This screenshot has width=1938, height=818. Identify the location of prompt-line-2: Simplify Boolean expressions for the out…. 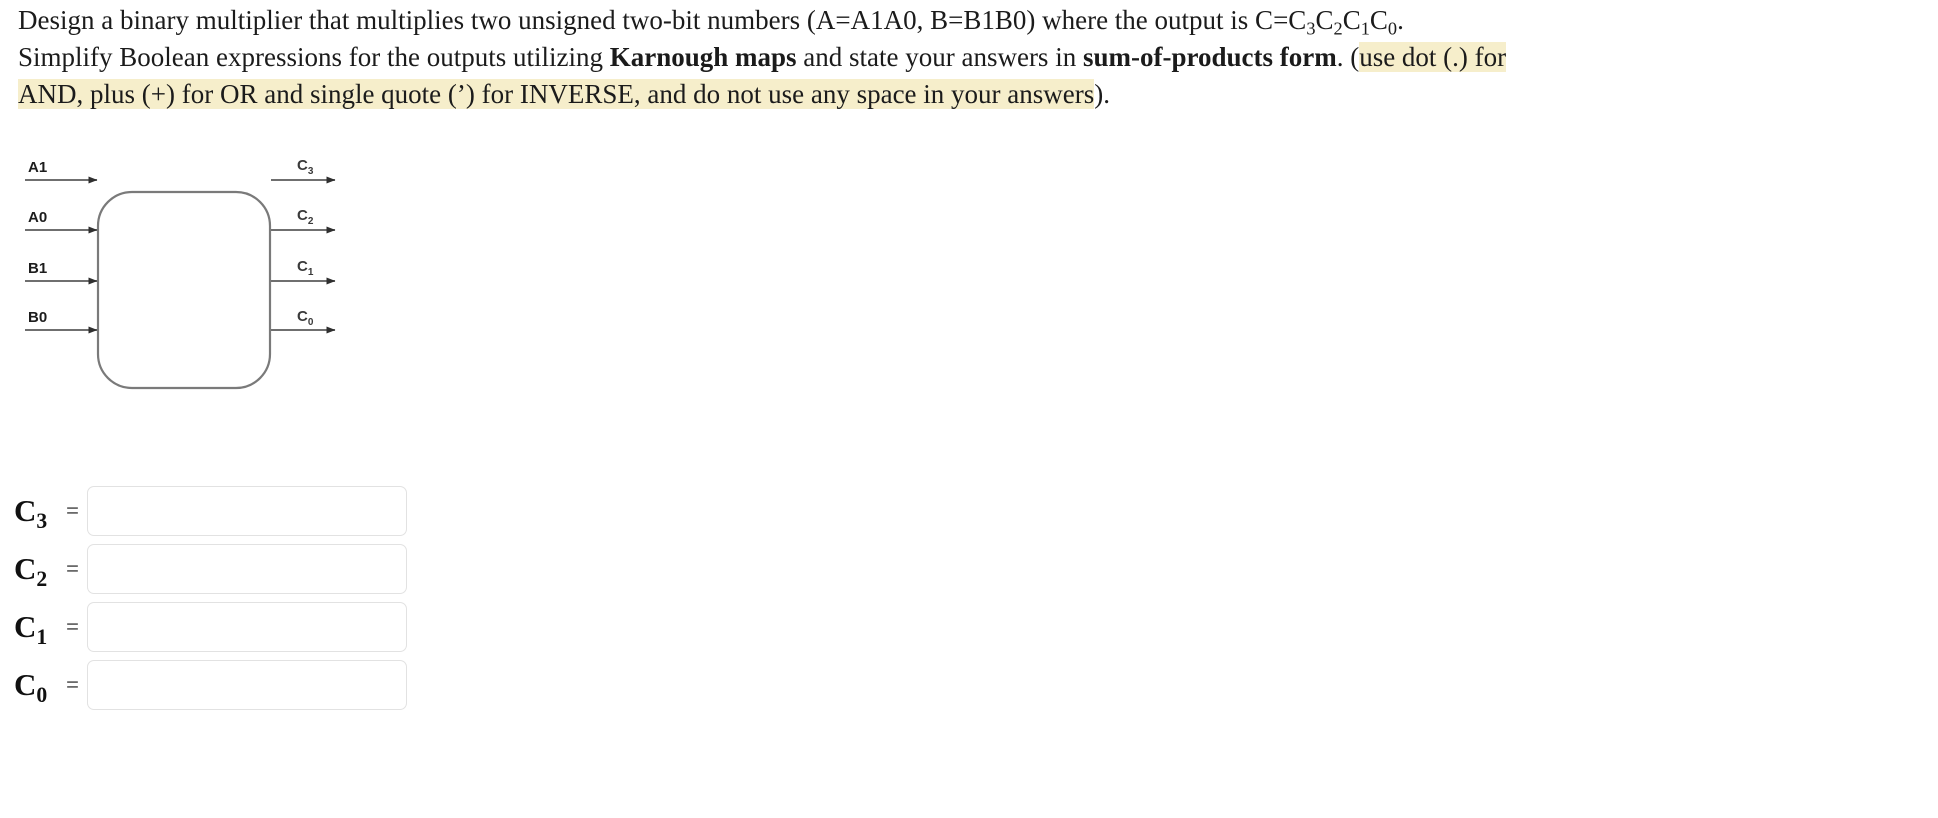
(973, 57).